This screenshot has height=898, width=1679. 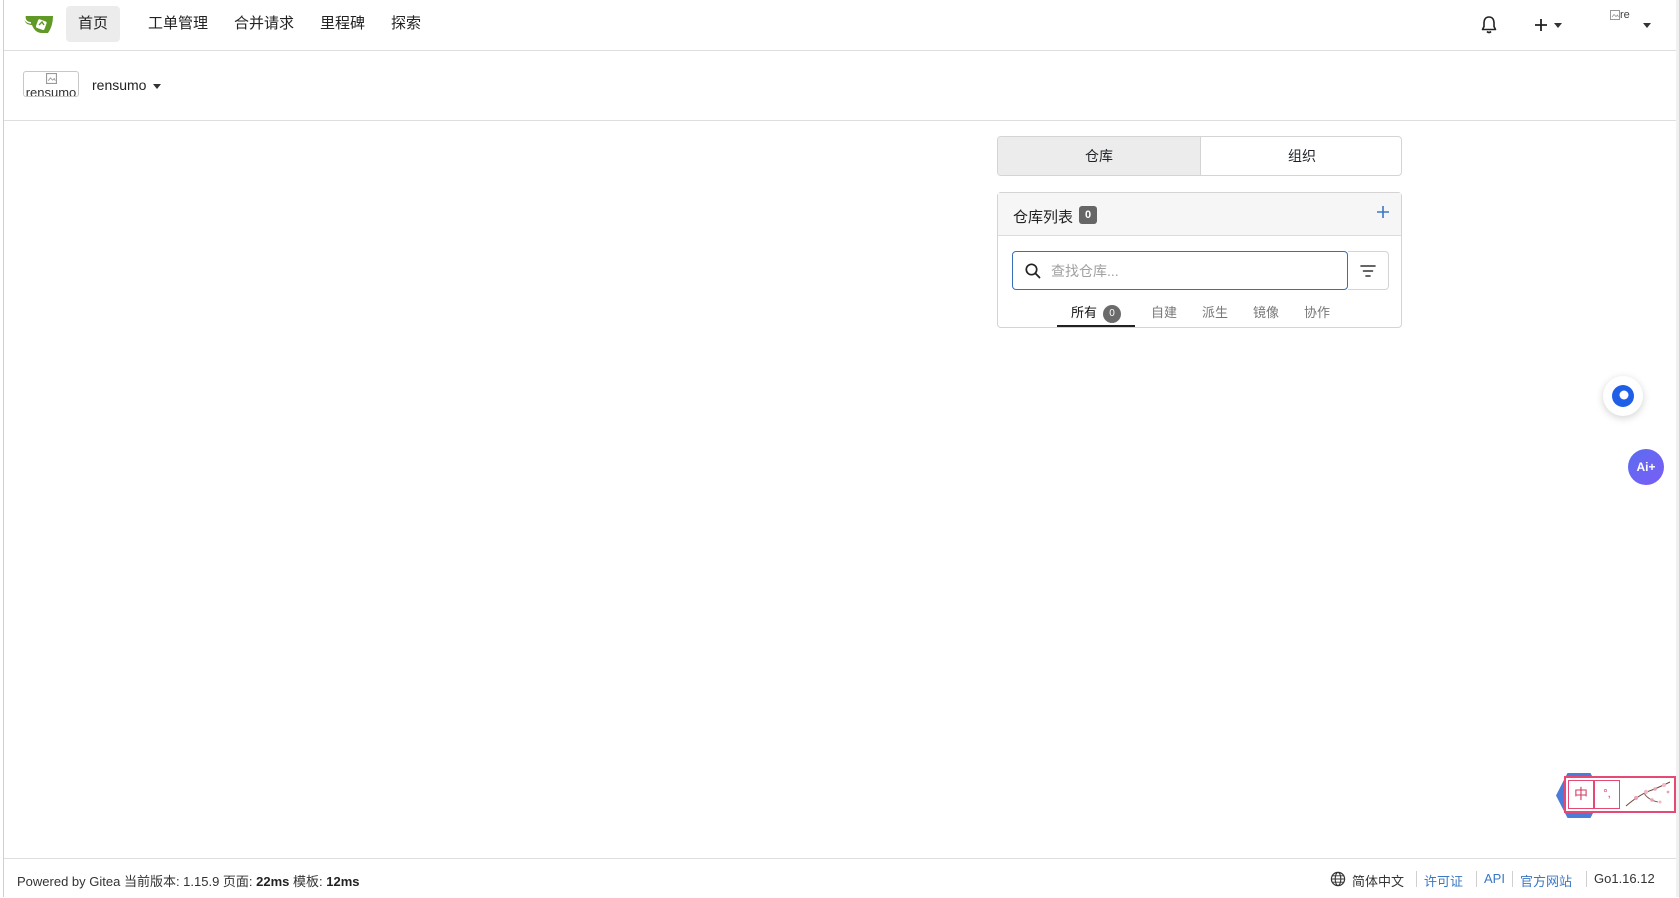 What do you see at coordinates (1541, 25) in the screenshot?
I see `plus-icon` at bounding box center [1541, 25].